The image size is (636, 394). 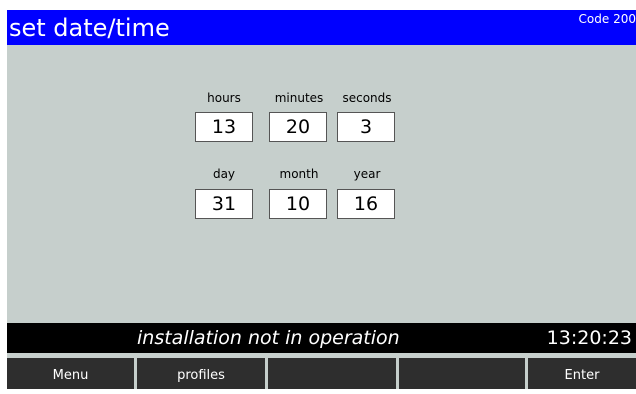 What do you see at coordinates (298, 204) in the screenshot?
I see `month-field: 10` at bounding box center [298, 204].